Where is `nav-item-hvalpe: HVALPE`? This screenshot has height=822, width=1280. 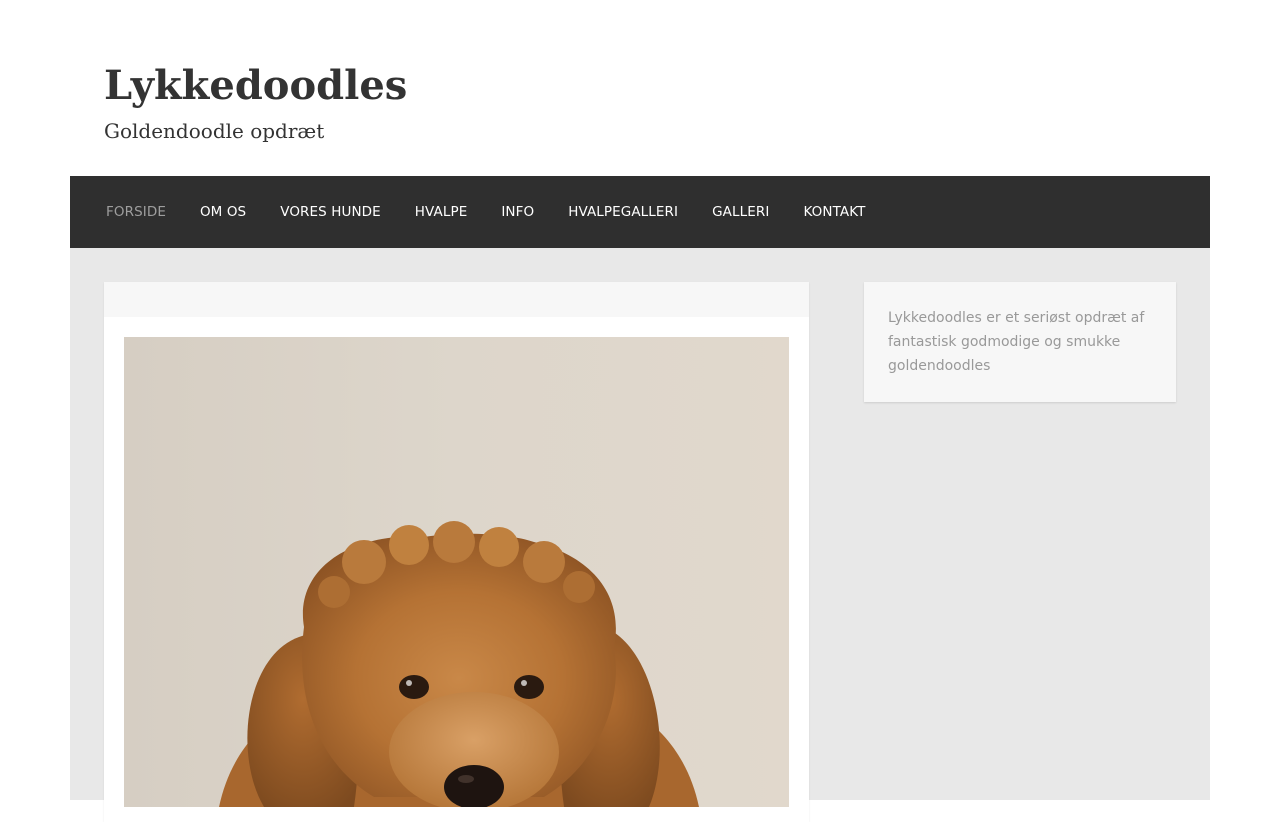
nav-item-hvalpe: HVALPE is located at coordinates (441, 212).